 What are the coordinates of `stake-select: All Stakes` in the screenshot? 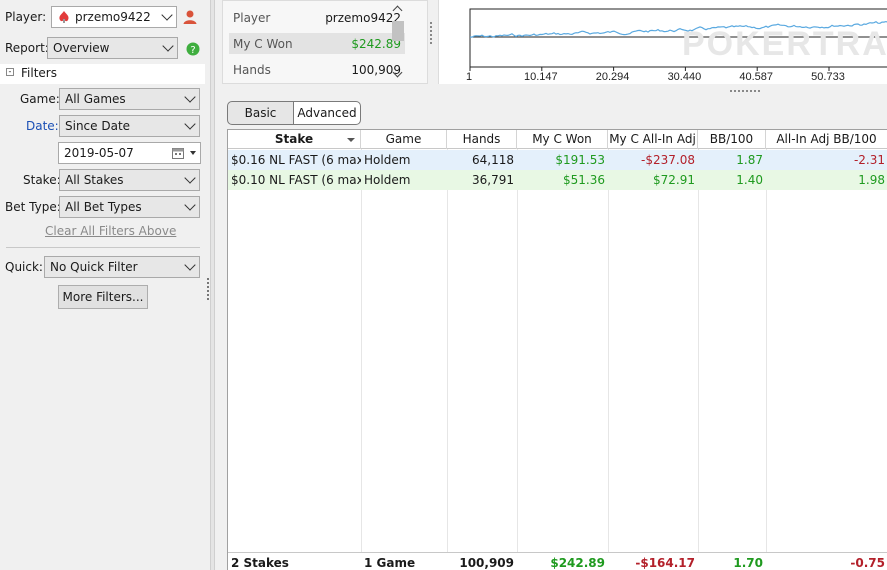 It's located at (129, 180).